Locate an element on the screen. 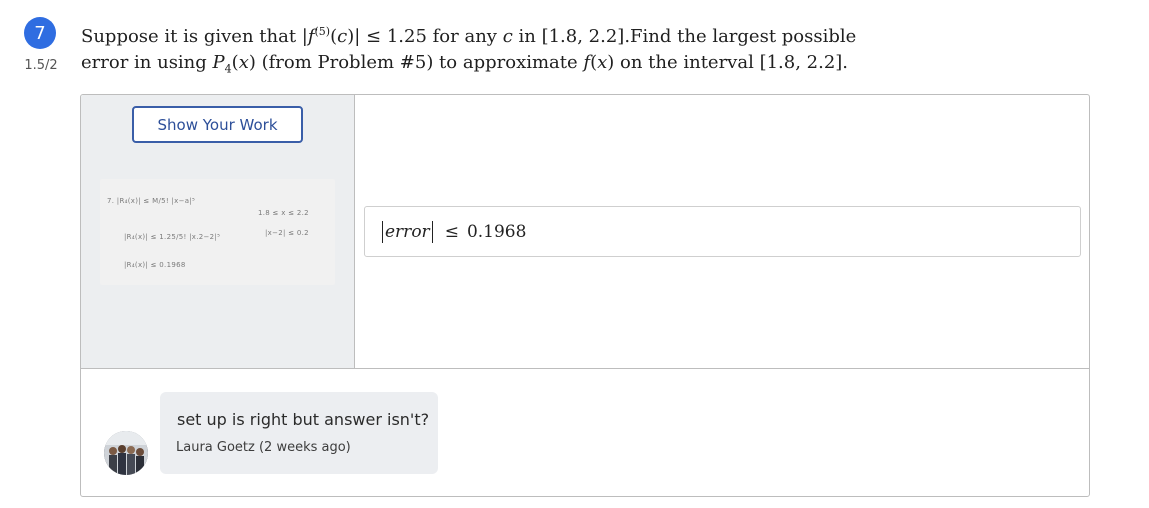 The image size is (1149, 508). question-text-part: )| ≤ 1.25 for any is located at coordinates (425, 36).